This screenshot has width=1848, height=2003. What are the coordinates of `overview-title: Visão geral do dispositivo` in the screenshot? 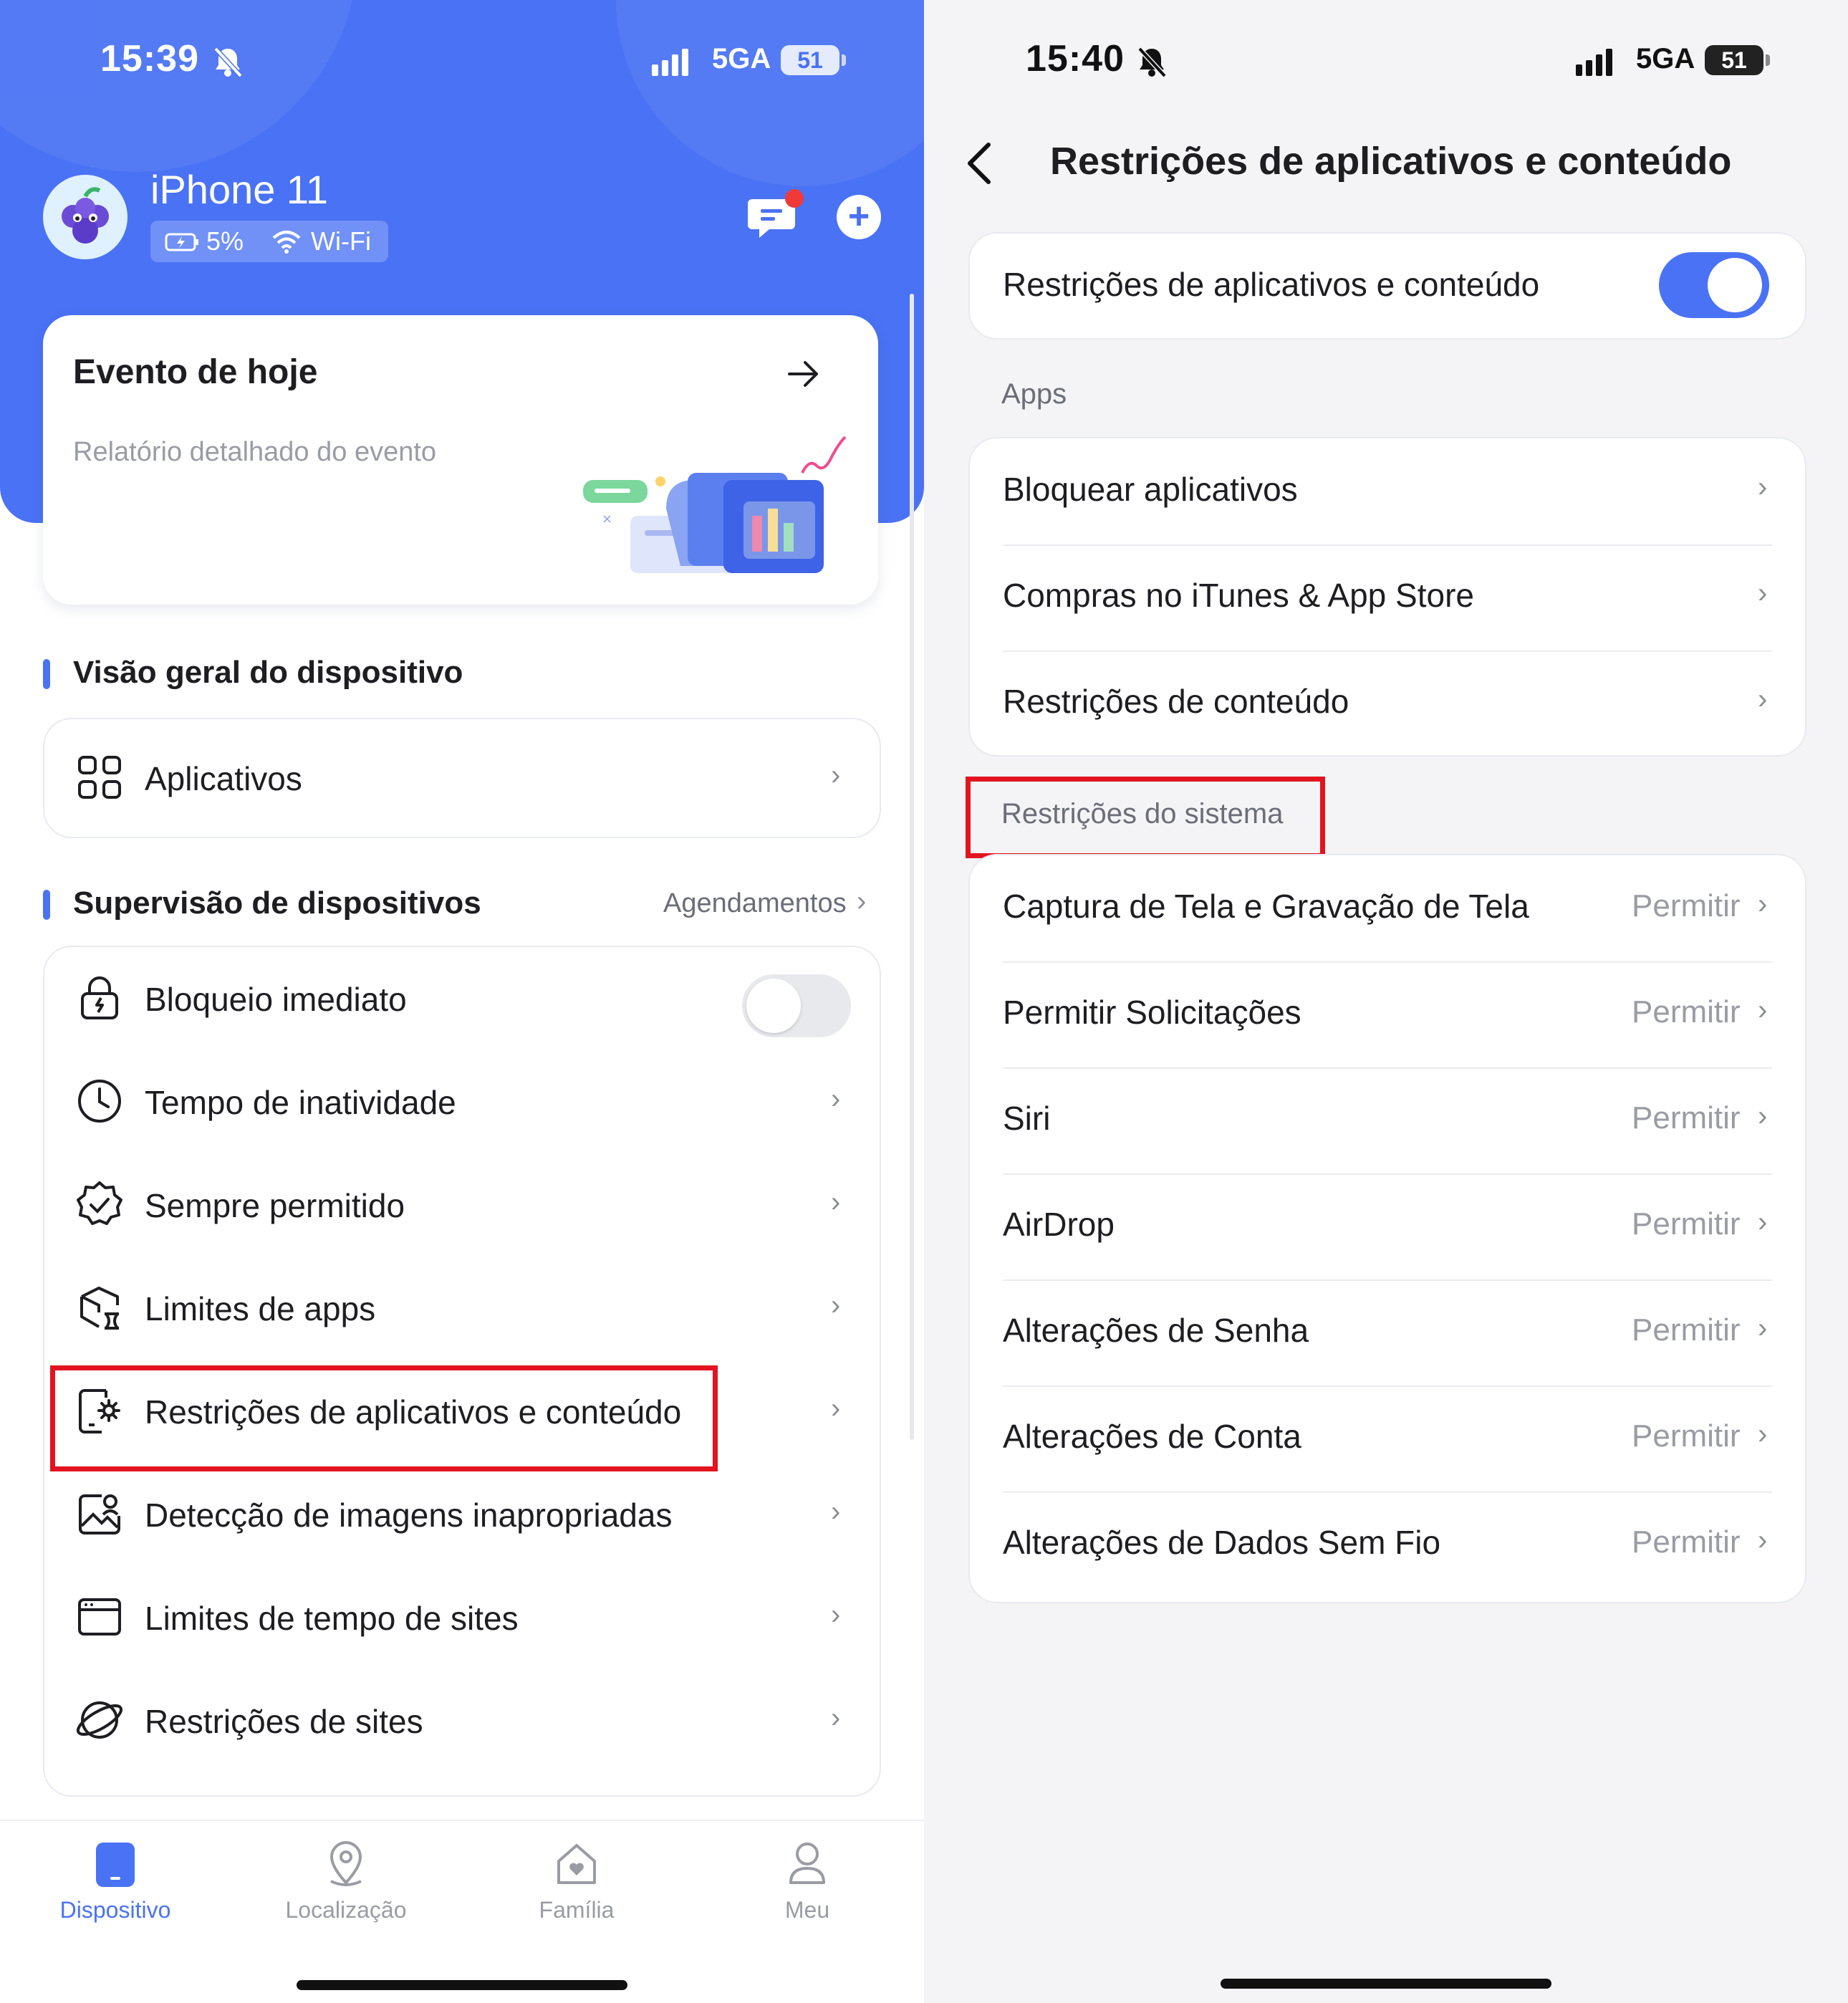 It's located at (268, 672).